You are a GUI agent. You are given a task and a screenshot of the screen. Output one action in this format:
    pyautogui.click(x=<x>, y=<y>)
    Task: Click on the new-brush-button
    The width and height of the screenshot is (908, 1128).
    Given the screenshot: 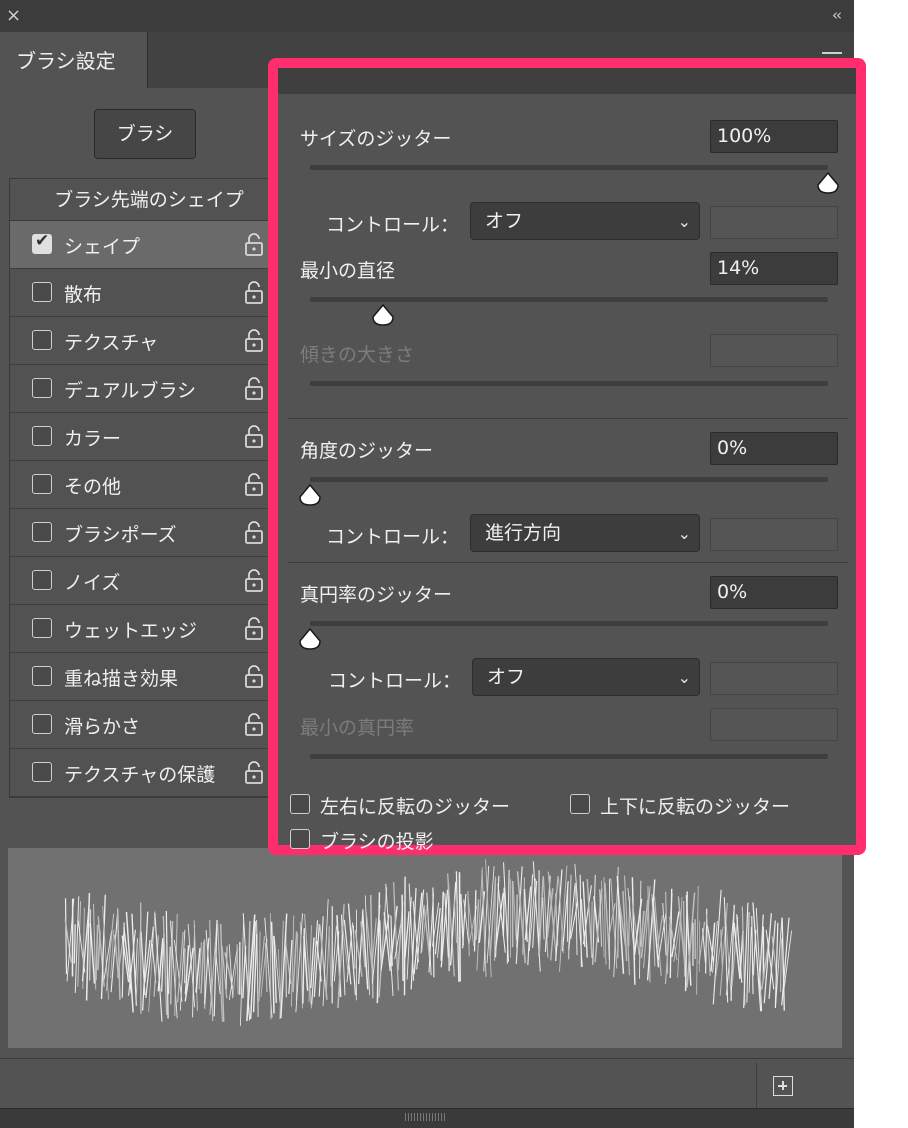 What is the action you would take?
    pyautogui.click(x=783, y=1086)
    